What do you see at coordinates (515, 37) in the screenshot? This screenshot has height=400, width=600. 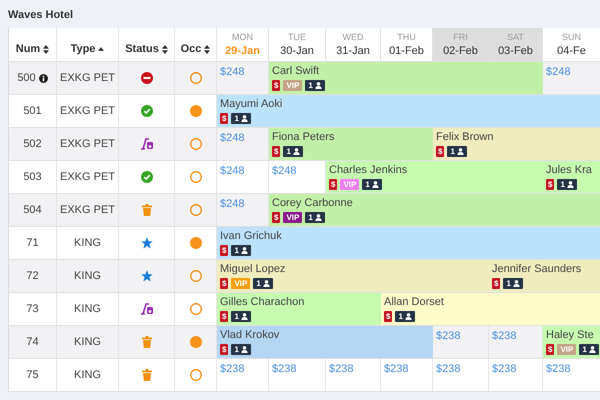 I see `weekday-label: SAT` at bounding box center [515, 37].